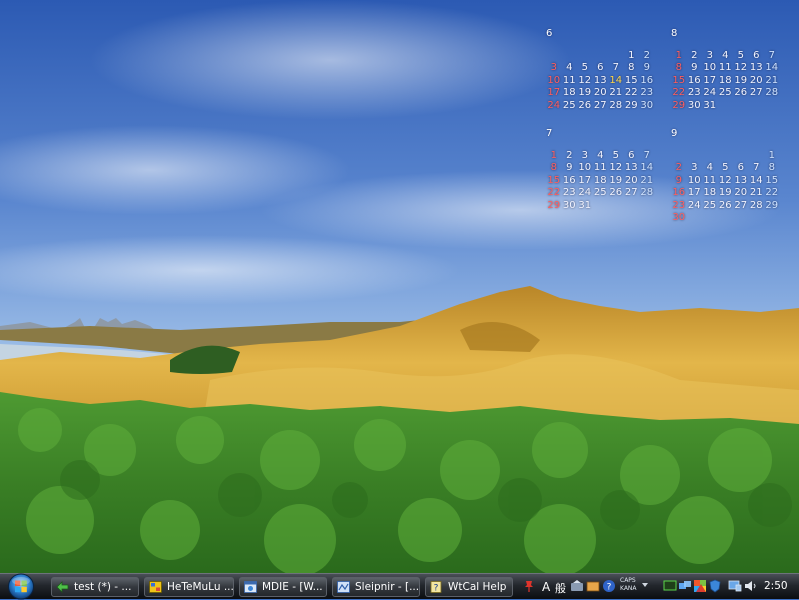  What do you see at coordinates (631, 168) in the screenshot?
I see `calendar-day: 13` at bounding box center [631, 168].